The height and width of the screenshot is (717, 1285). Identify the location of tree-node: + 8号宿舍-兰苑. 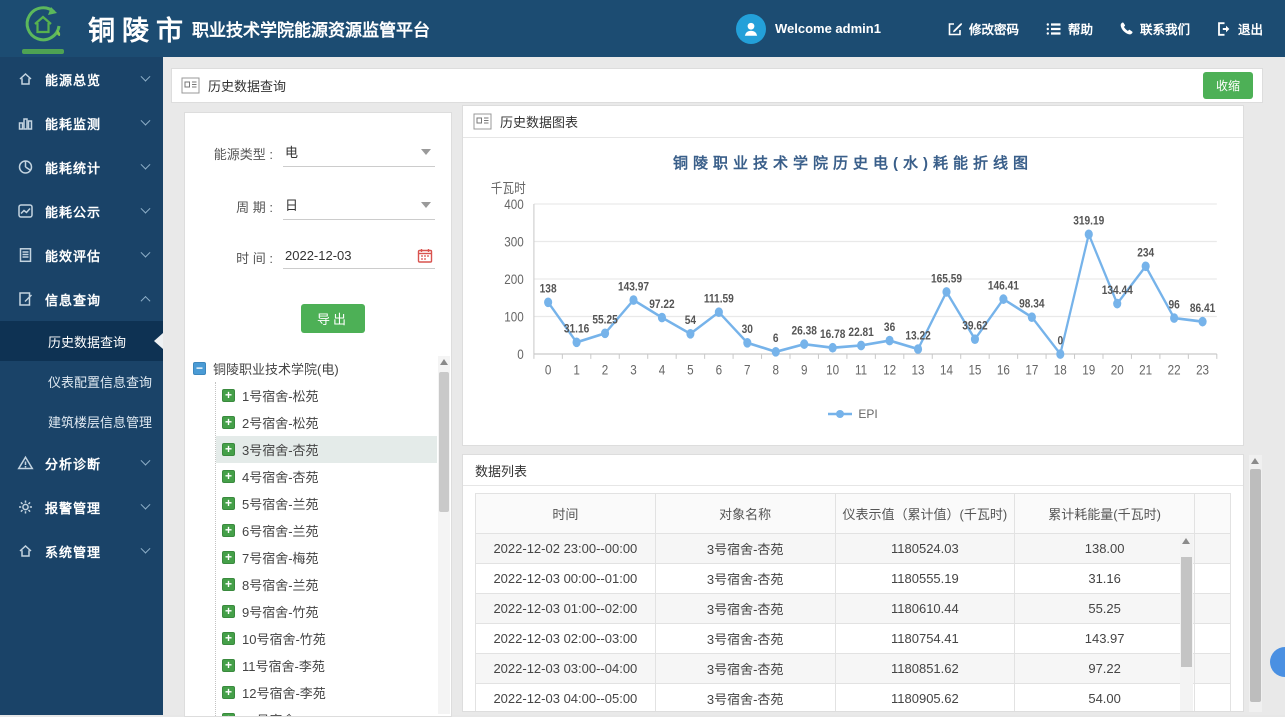
(326, 584).